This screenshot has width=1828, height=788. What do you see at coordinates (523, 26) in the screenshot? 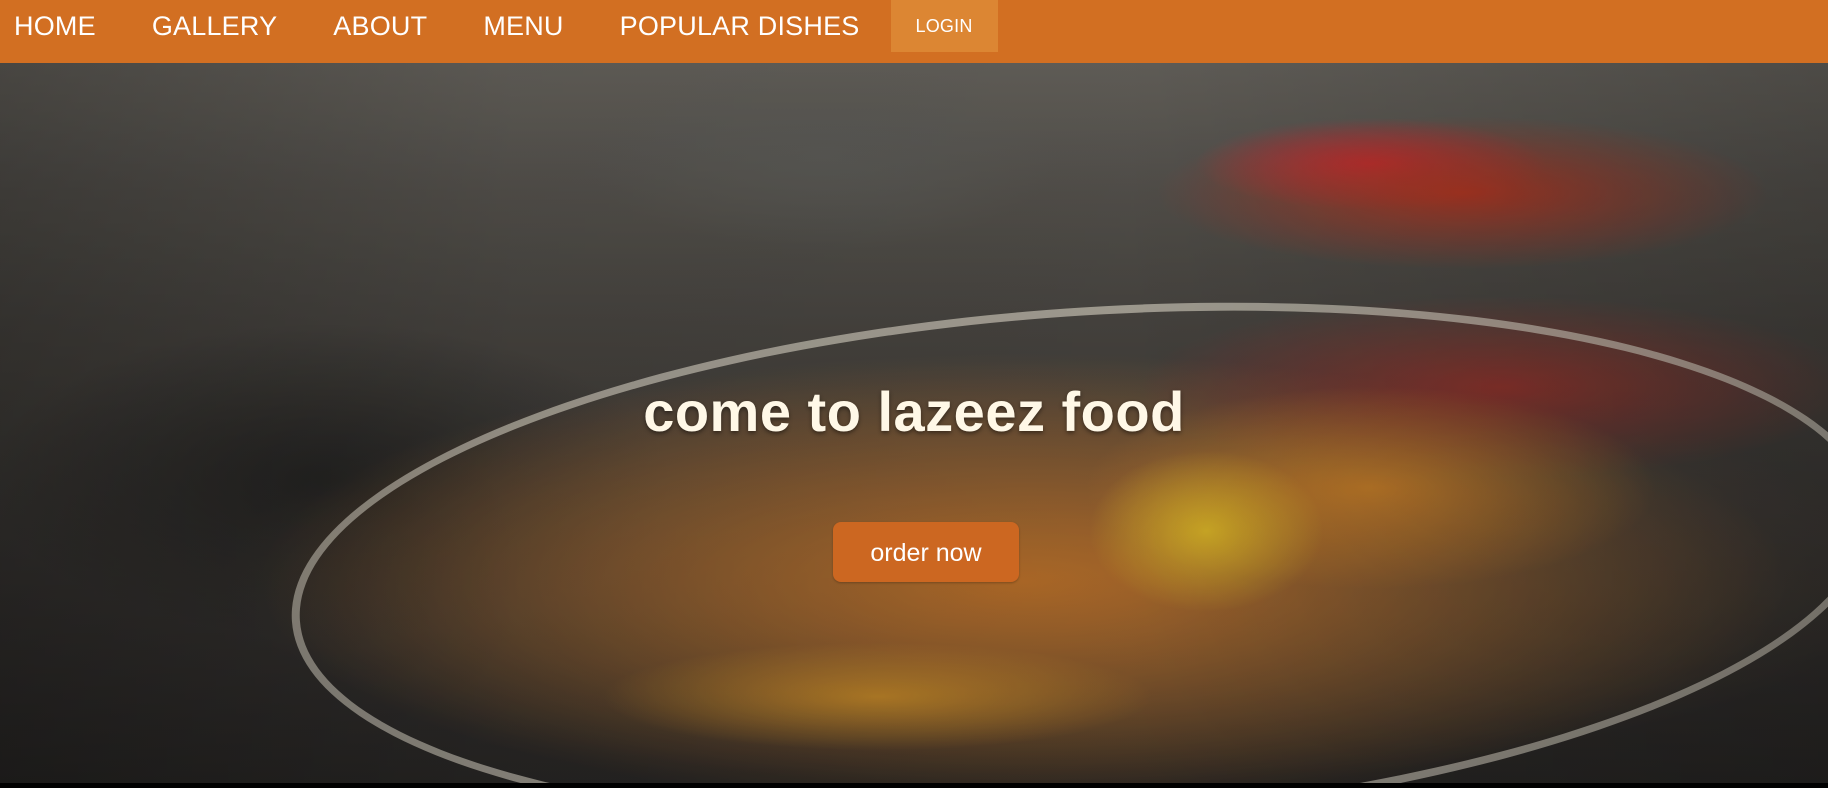
I see `nav-menu-link: MENU` at bounding box center [523, 26].